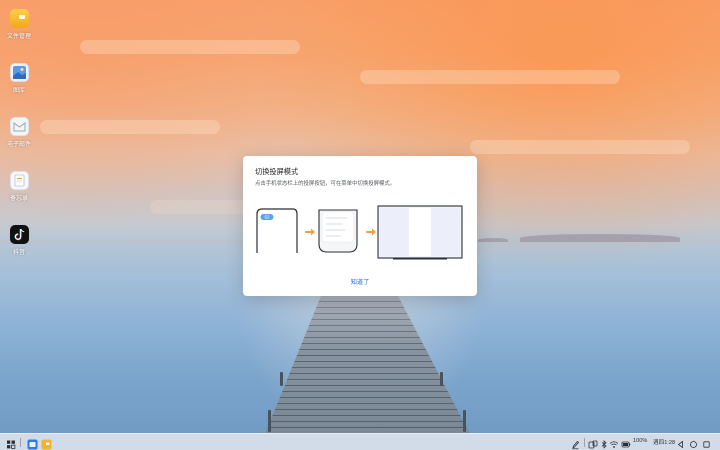 The width and height of the screenshot is (720, 450). I want to click on projection-illustration: 52, so click(359, 232).